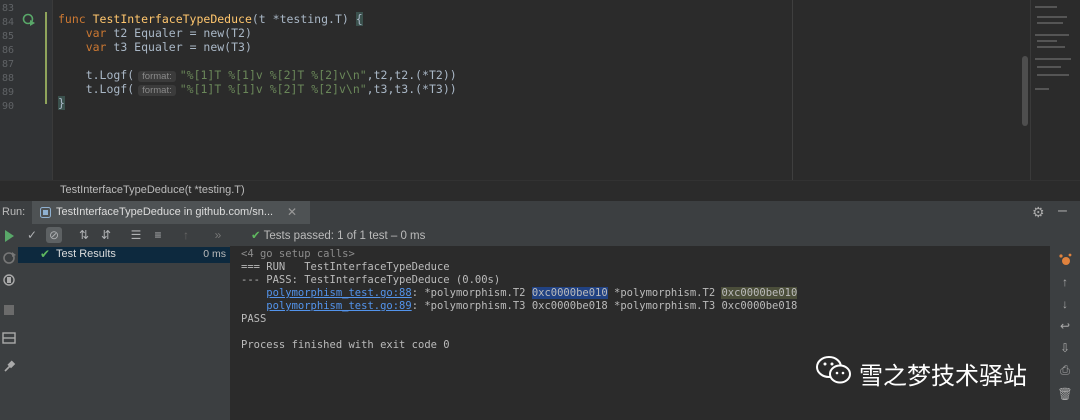 This screenshot has width=1080, height=420. What do you see at coordinates (1065, 348) in the screenshot?
I see `scroll-to-end-icon: ⇩` at bounding box center [1065, 348].